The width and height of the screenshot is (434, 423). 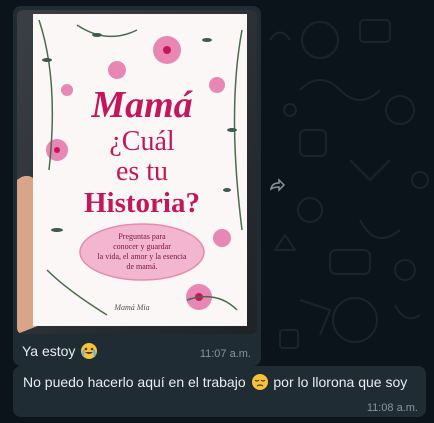 What do you see at coordinates (142, 256) in the screenshot?
I see `subtitle-line-3: la vida, el amor y la esencia` at bounding box center [142, 256].